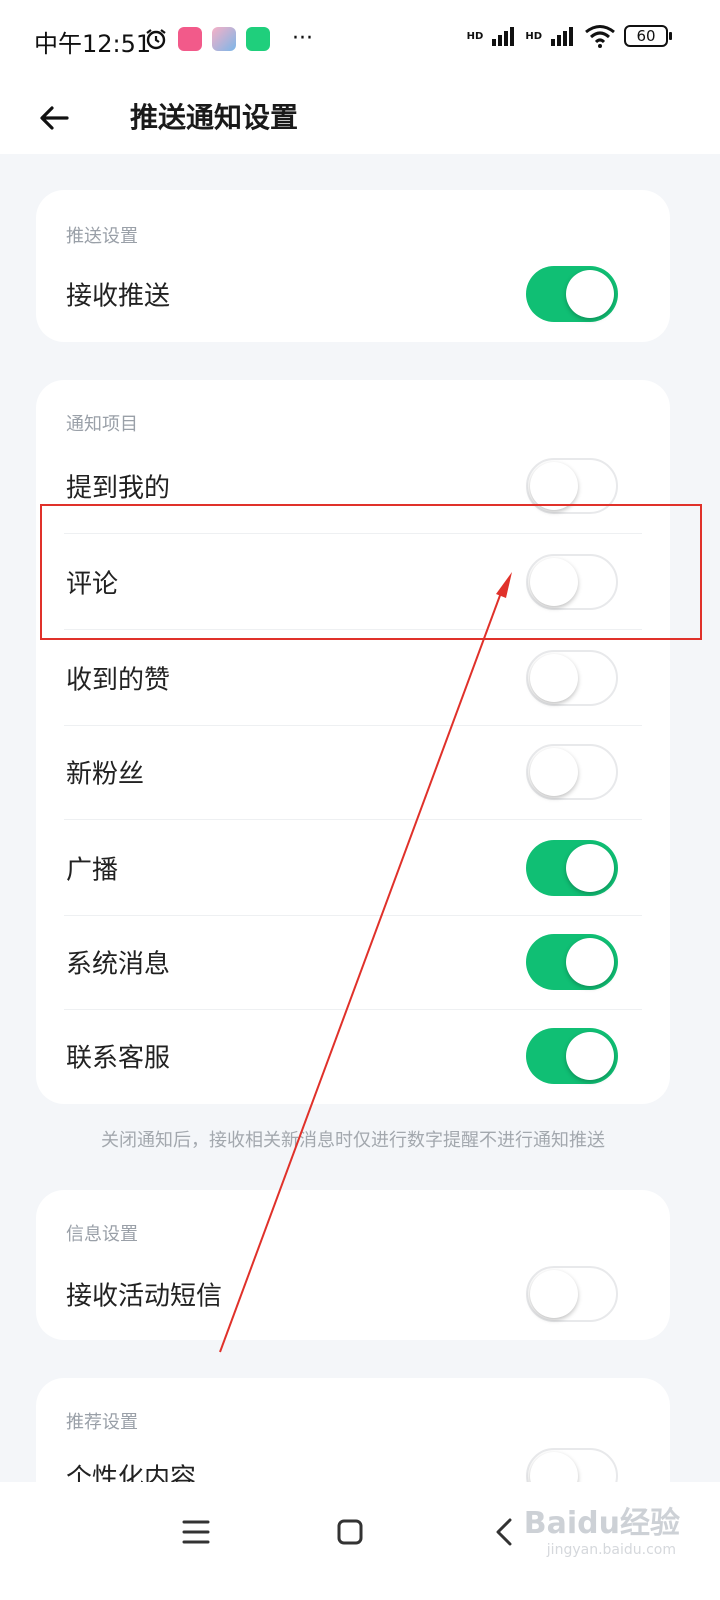  I want to click on row-label: 接收推送, so click(118, 296).